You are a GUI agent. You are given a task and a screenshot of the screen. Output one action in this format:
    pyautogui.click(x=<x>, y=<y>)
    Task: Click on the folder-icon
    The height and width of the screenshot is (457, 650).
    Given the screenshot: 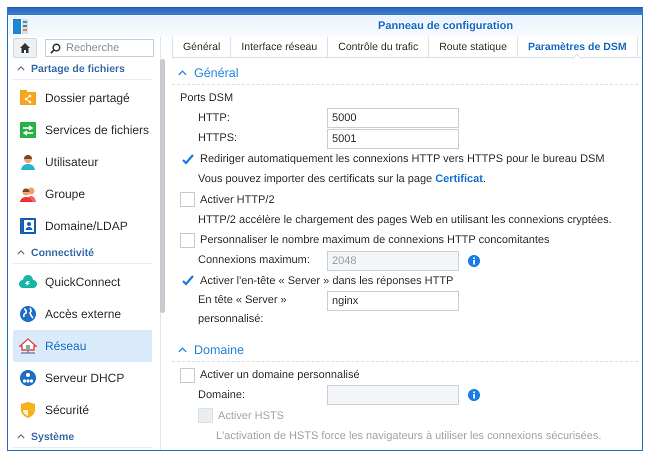 What is the action you would take?
    pyautogui.click(x=28, y=98)
    